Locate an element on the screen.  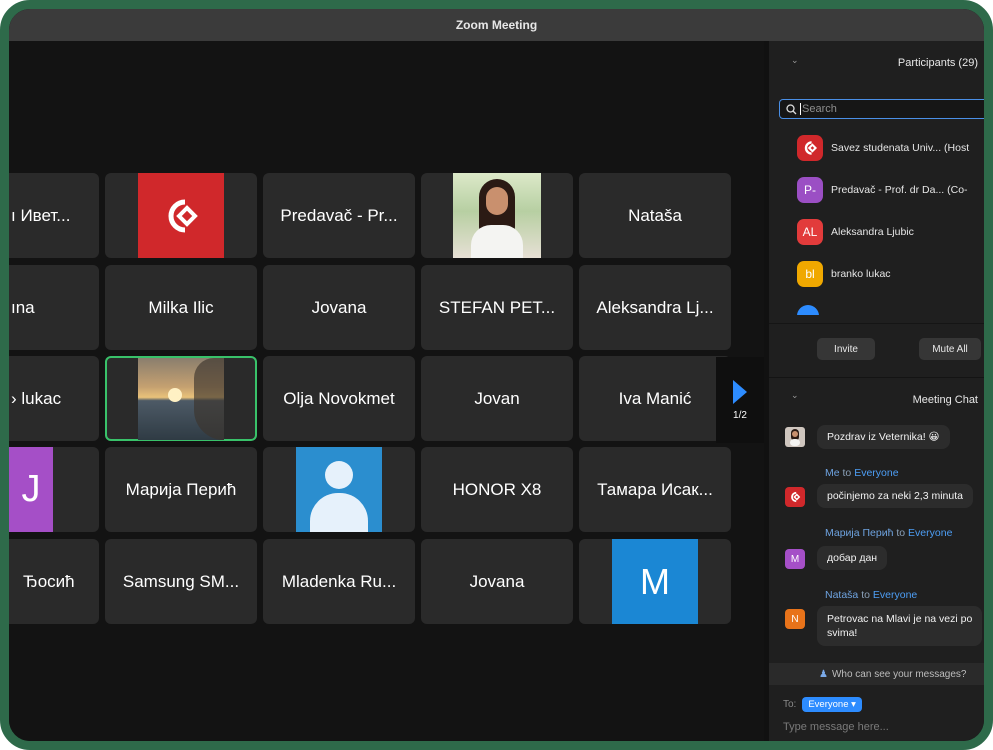
participant-name: branko lukac is located at coordinates (861, 274).